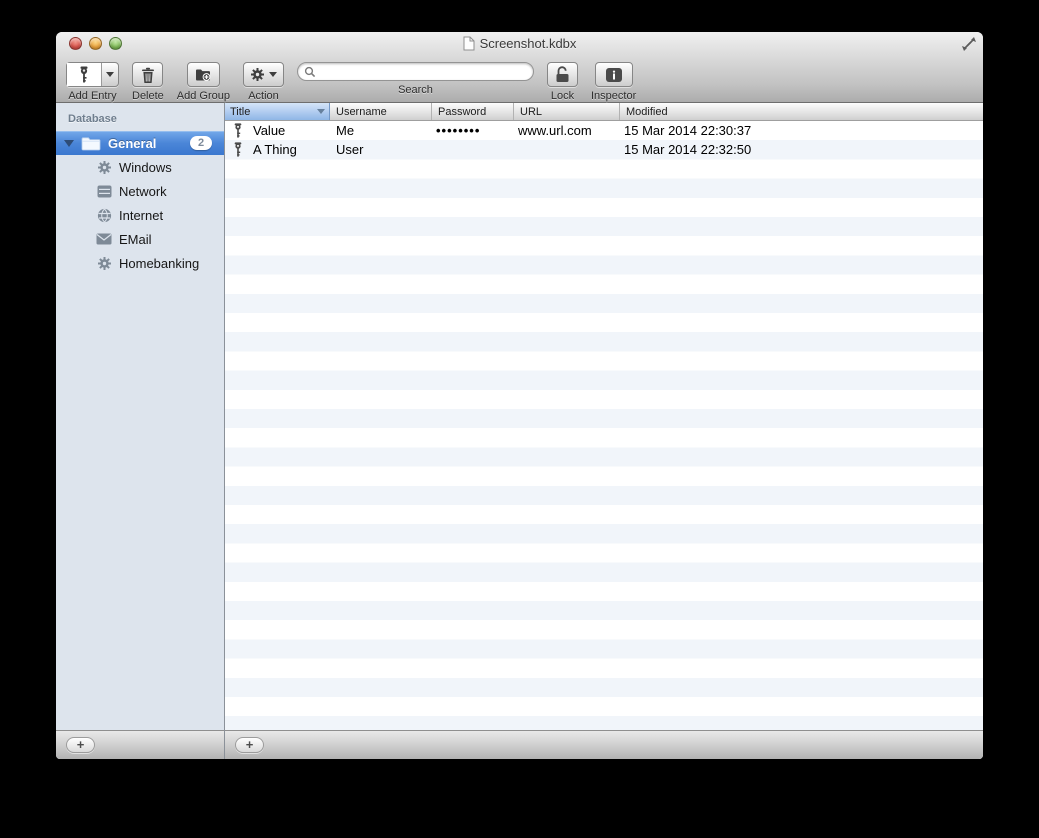 This screenshot has width=1039, height=838. I want to click on column-header-password: Password, so click(472, 111).